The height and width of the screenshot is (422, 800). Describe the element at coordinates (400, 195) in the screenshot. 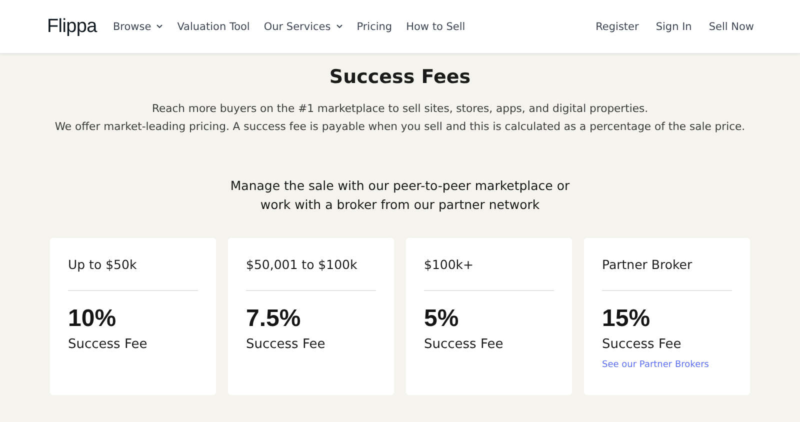

I see `subtitle-text: Manage the sale with our peer-to-peer marketplace or work with a broker from our partner network` at that location.